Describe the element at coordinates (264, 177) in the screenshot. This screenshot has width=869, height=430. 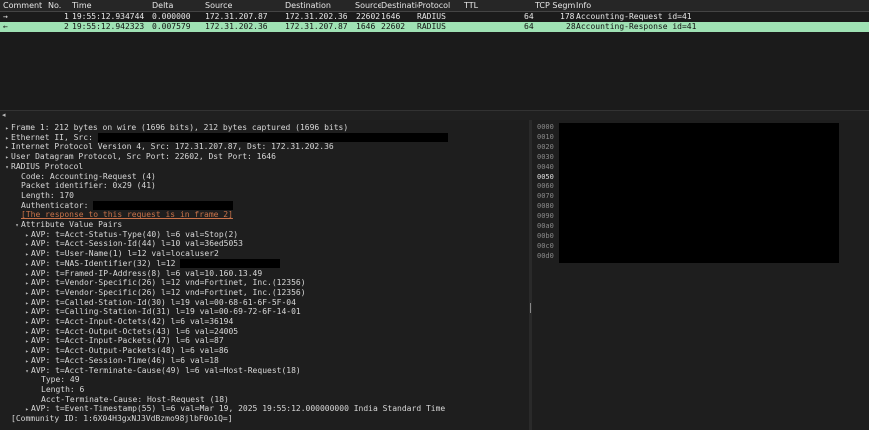
I see `detail-row: Code: Accounting-Request (4)` at that location.